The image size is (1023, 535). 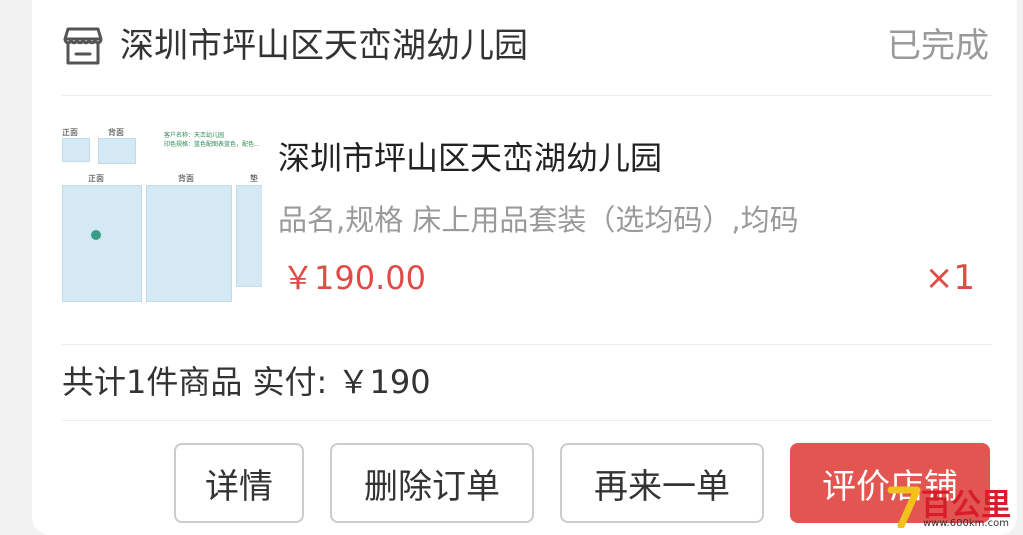 What do you see at coordinates (966, 523) in the screenshot?
I see `watermark-url: www.600km.com` at bounding box center [966, 523].